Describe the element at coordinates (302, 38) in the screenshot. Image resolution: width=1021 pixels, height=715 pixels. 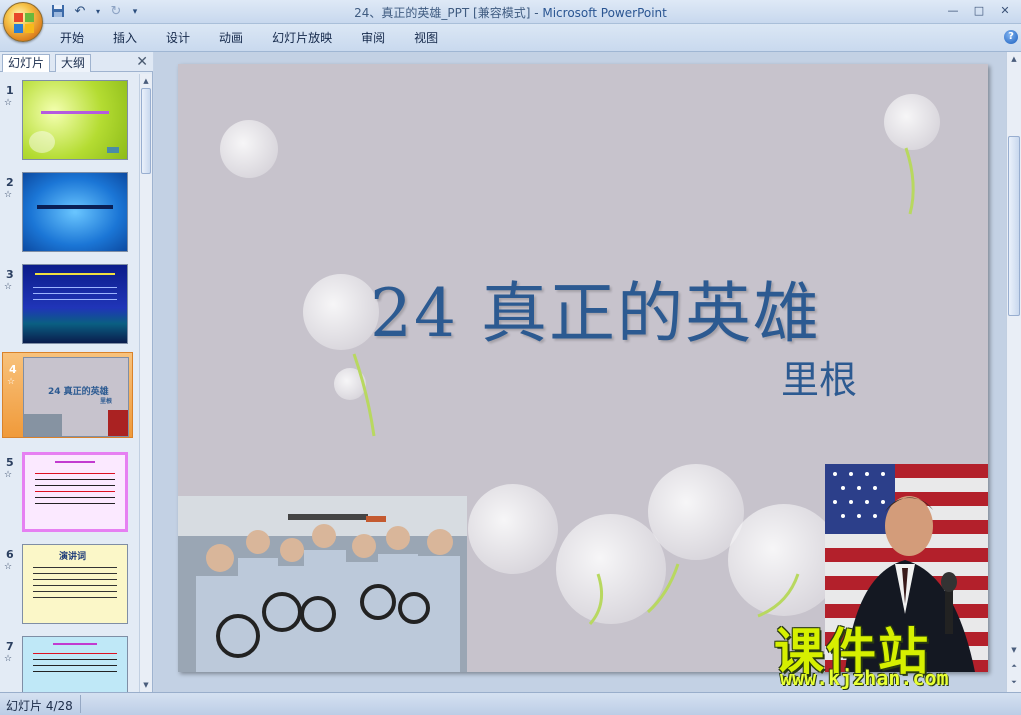
I see `tab-slideshow: 幻灯片放映` at that location.